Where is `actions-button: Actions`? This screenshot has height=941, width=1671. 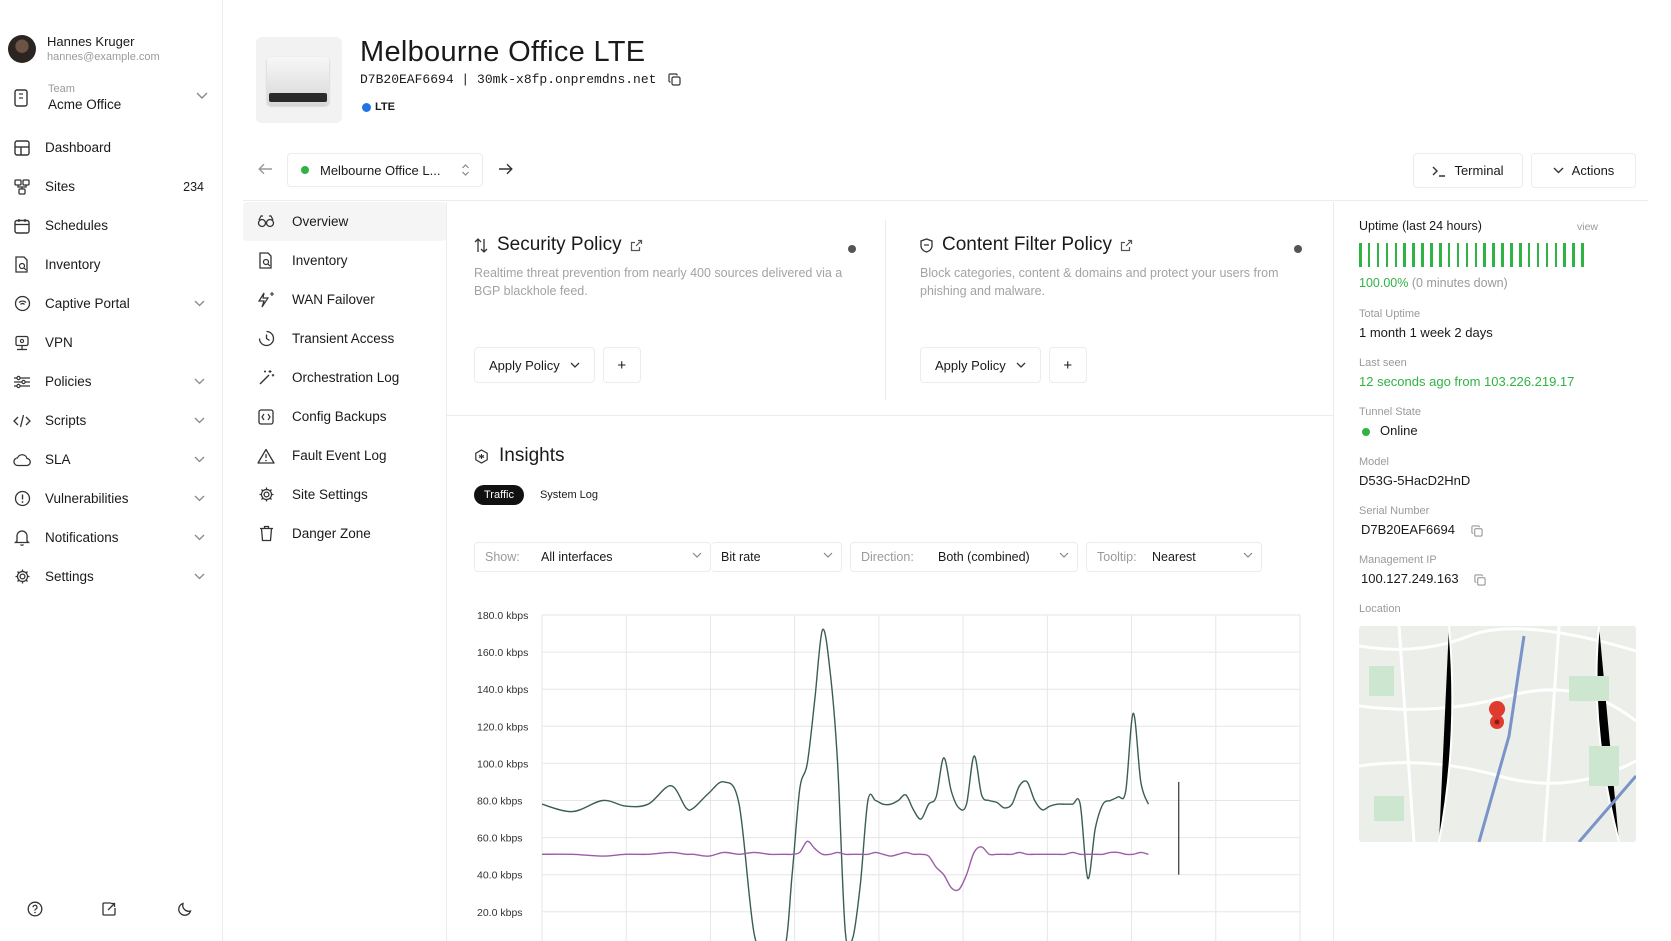 actions-button: Actions is located at coordinates (1583, 170).